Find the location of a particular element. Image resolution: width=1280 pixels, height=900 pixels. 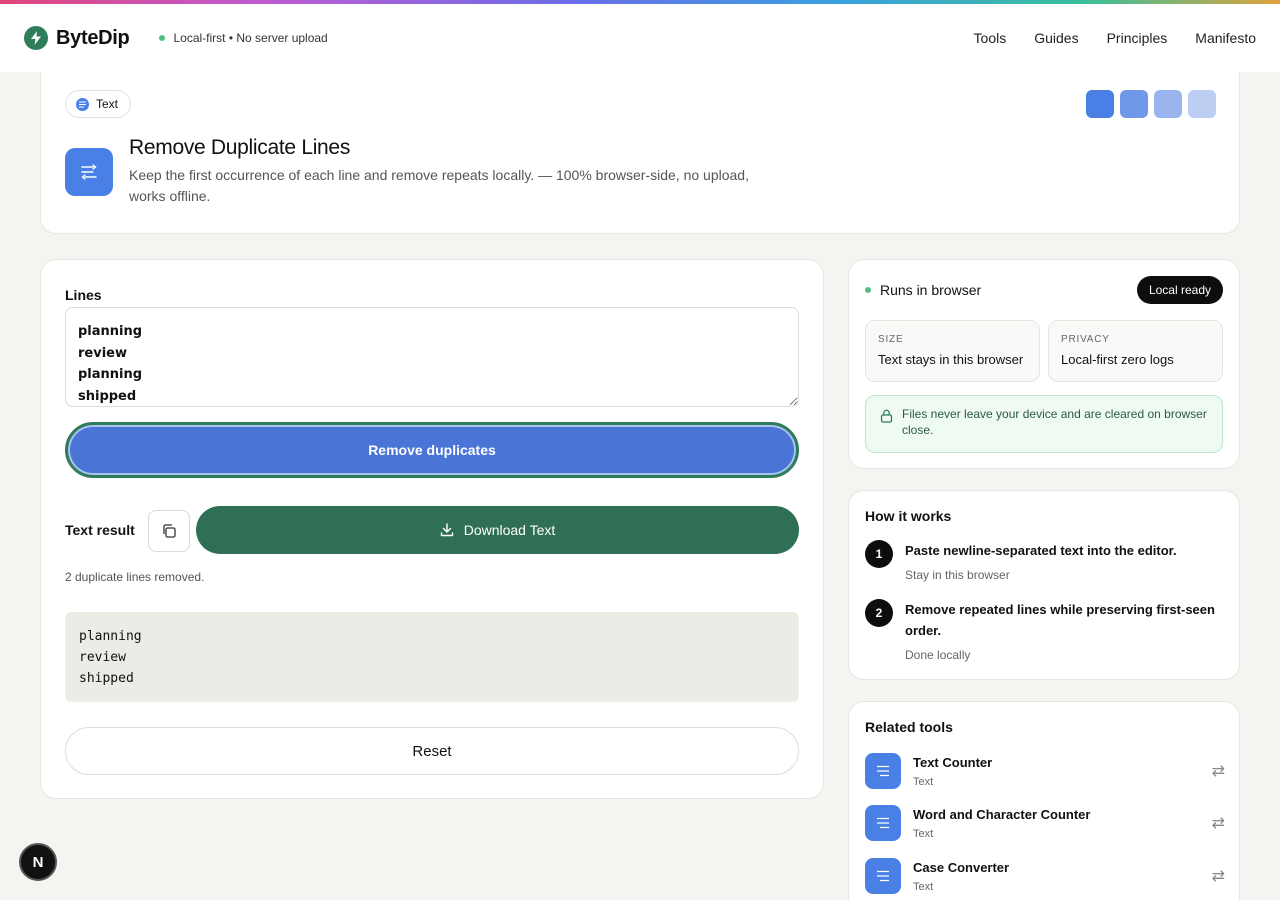

devtools-button: N is located at coordinates (38, 862).